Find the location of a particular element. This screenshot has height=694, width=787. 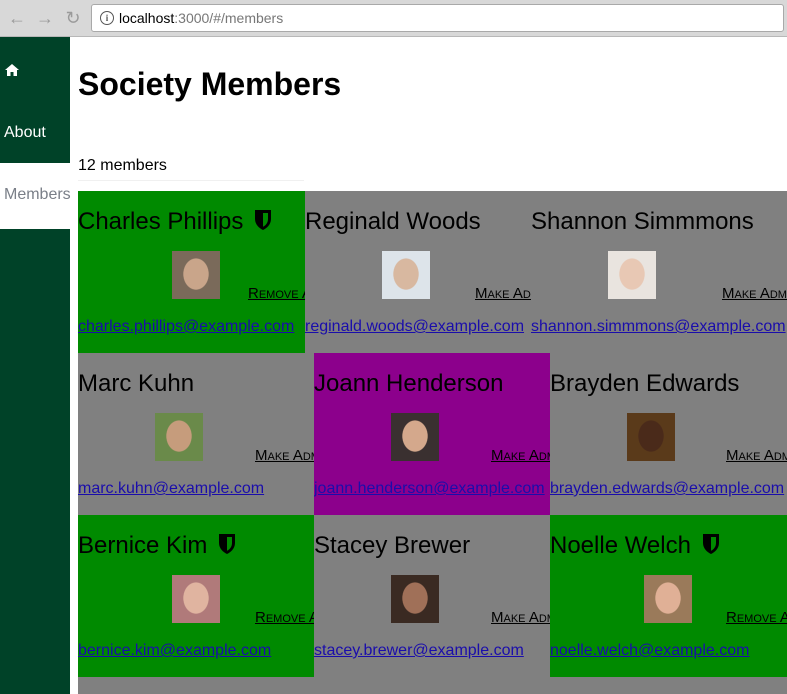

member-email-link: bernice.kim@example.com is located at coordinates (174, 651).